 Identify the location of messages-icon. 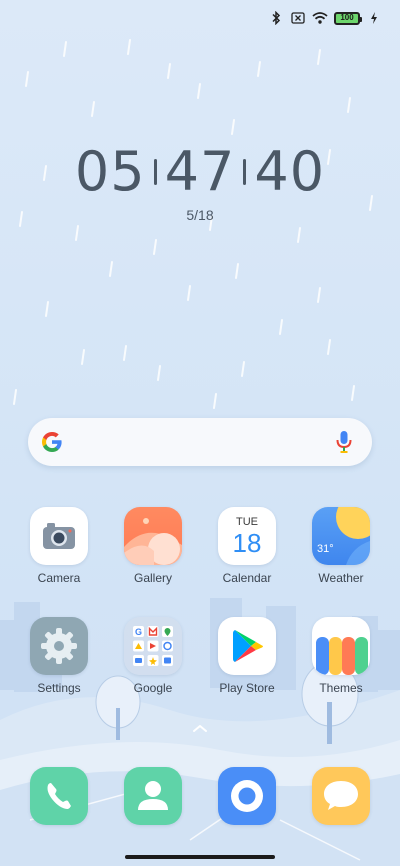
(341, 796).